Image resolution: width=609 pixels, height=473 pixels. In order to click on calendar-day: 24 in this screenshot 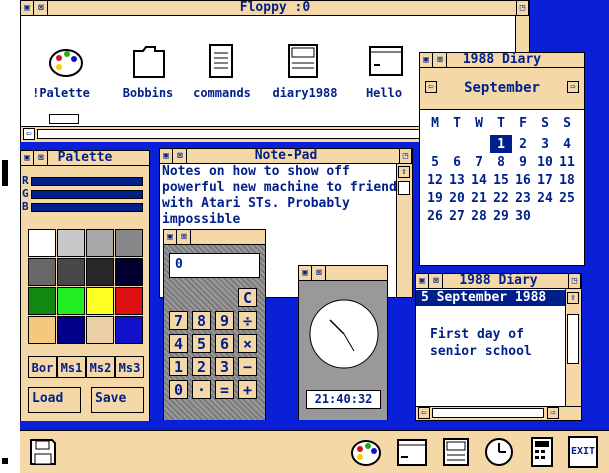, I will do `click(545, 198)`.